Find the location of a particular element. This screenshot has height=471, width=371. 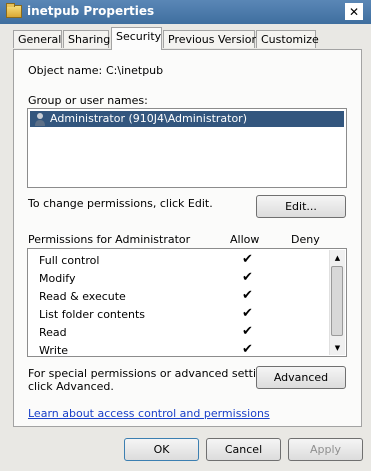

window-title: inetpub Properties is located at coordinates (91, 11).